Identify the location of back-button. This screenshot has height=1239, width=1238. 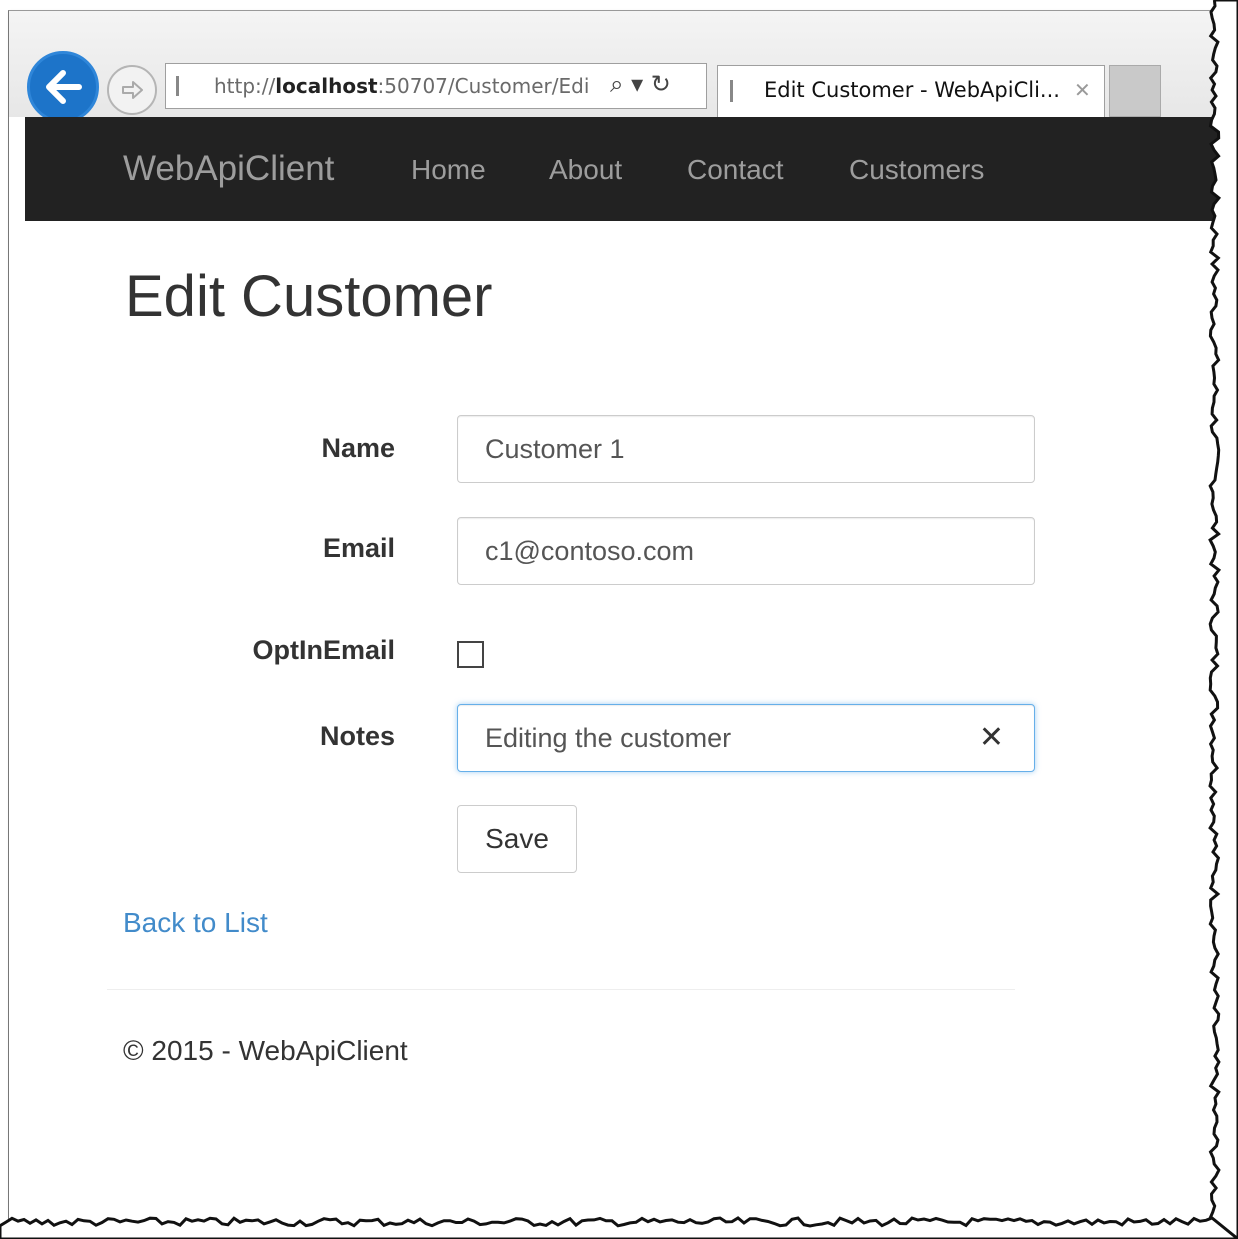
(63, 87).